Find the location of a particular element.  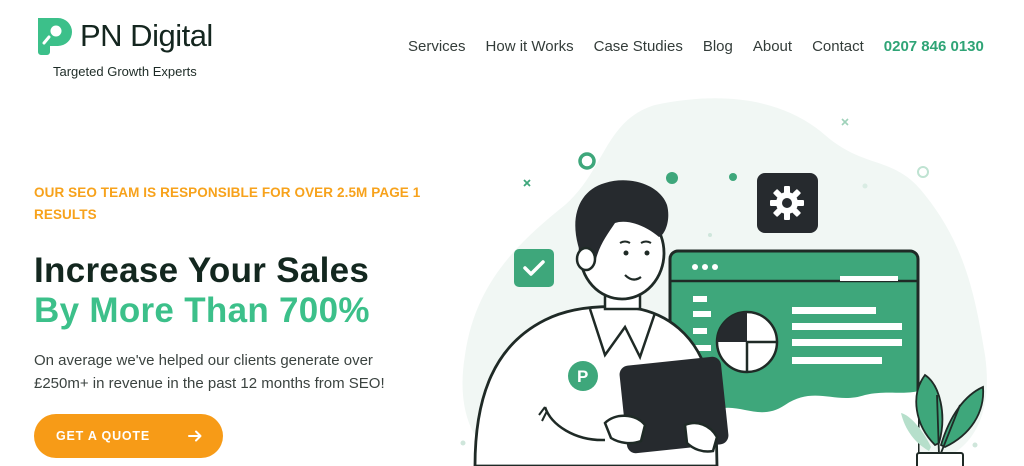

brand-logo: PN Digital is located at coordinates (123, 35).